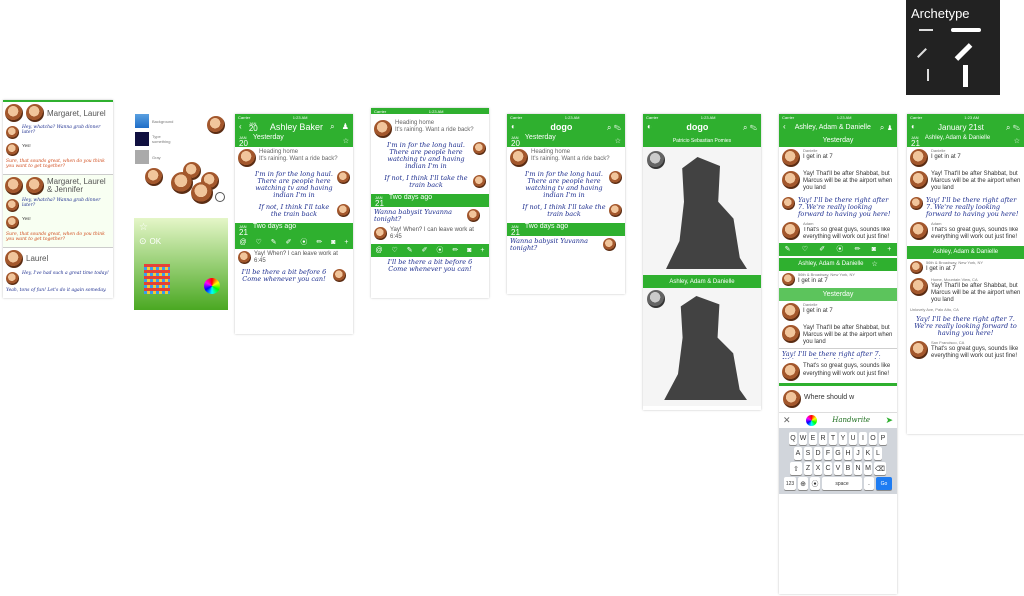 Image resolution: width=1024 pixels, height=596 pixels. What do you see at coordinates (818, 469) in the screenshot?
I see `key-x: X` at bounding box center [818, 469].